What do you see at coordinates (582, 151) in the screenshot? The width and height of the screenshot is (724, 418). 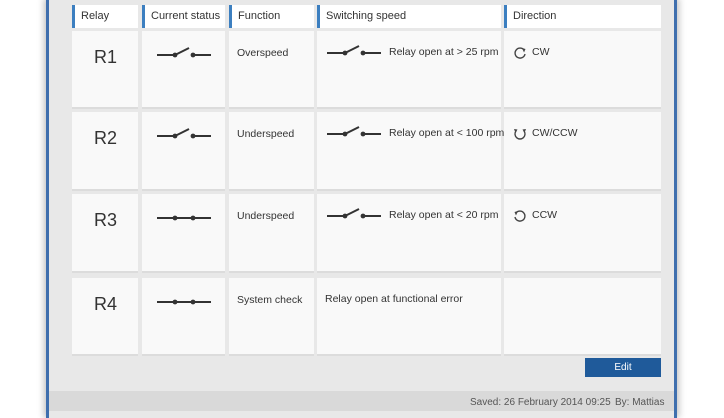 I see `direction-cell: CW/CCW` at bounding box center [582, 151].